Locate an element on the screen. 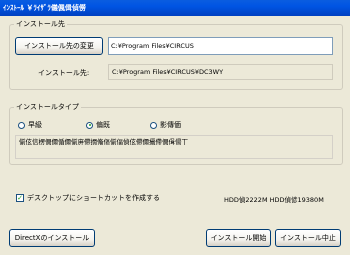  window-title: ｲﾝｽﾄｰﾙ ￥ﾗｲｻﾞﾗ儀偑偮偵僗 is located at coordinates (175, 8).